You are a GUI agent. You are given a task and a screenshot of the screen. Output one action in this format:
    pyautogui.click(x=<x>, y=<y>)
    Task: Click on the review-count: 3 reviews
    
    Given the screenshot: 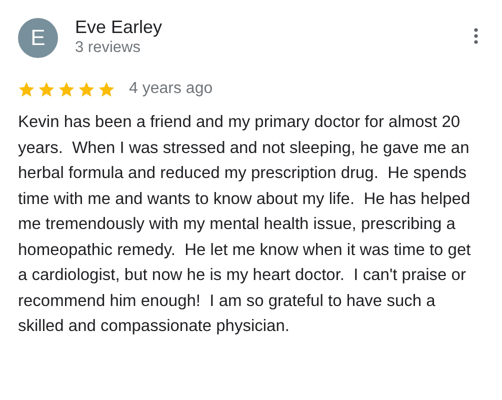 What is the action you would take?
    pyautogui.click(x=108, y=48)
    